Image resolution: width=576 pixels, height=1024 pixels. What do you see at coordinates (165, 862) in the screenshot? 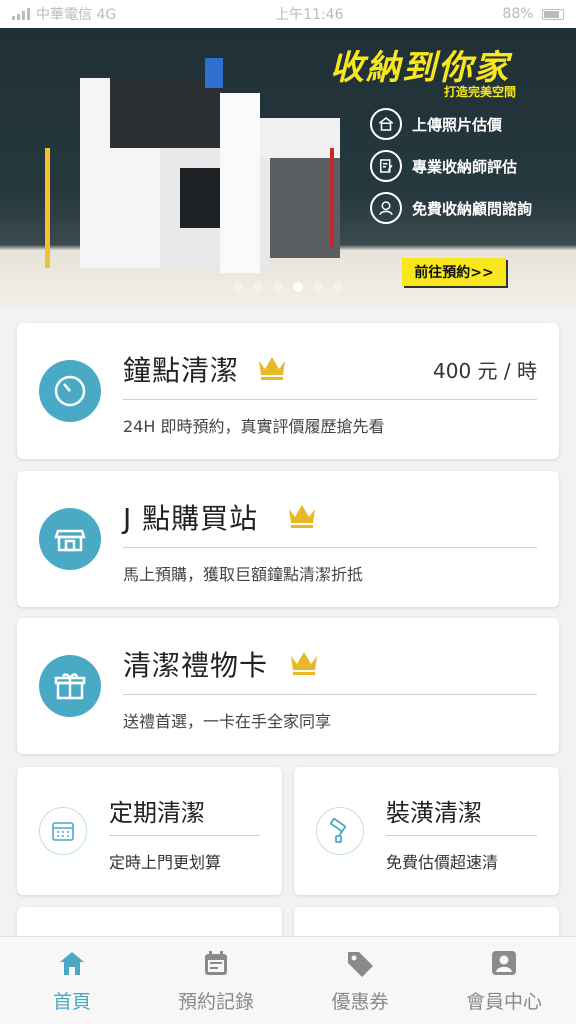
I see `service-description: 定時上門更划算` at bounding box center [165, 862].